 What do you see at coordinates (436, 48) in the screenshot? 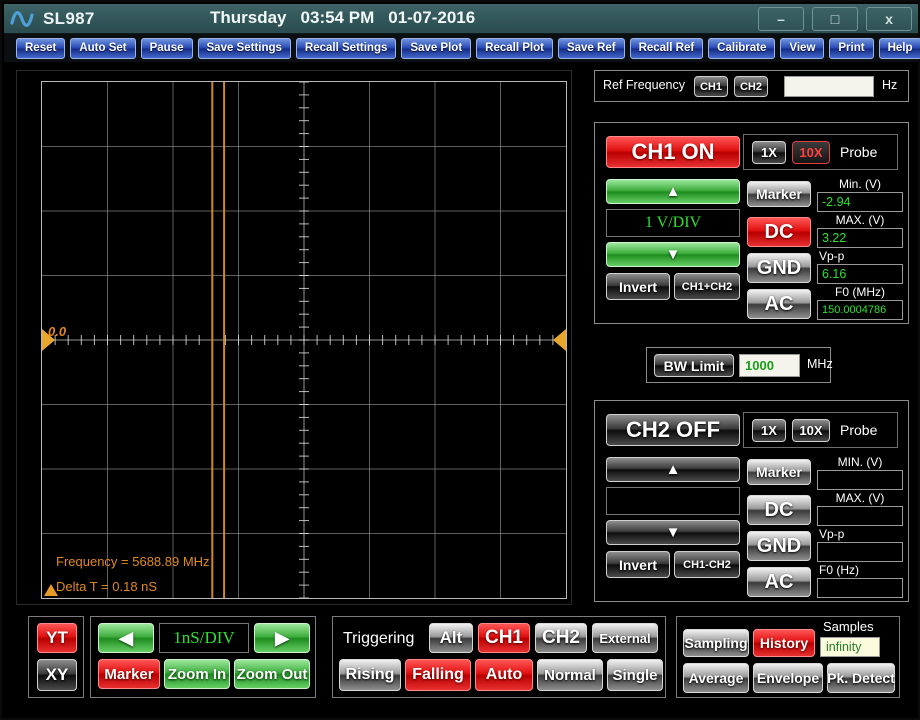
I see `save-plot-button: Save Plot` at bounding box center [436, 48].